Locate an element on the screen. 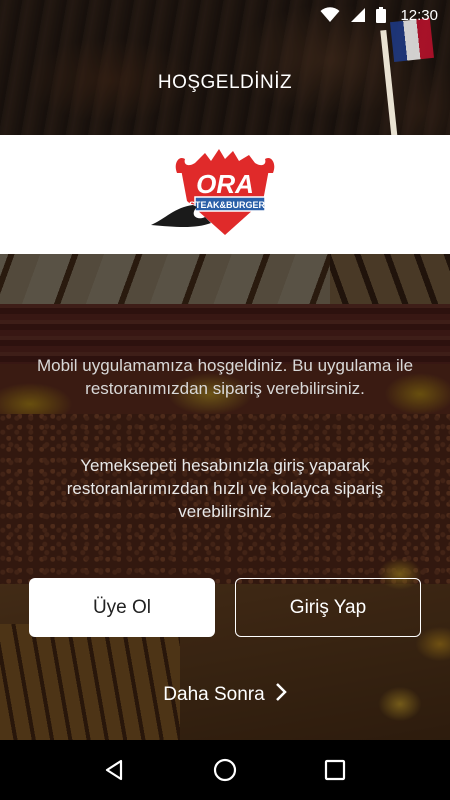 This screenshot has width=450, height=800. system-nav-bar is located at coordinates (225, 770).